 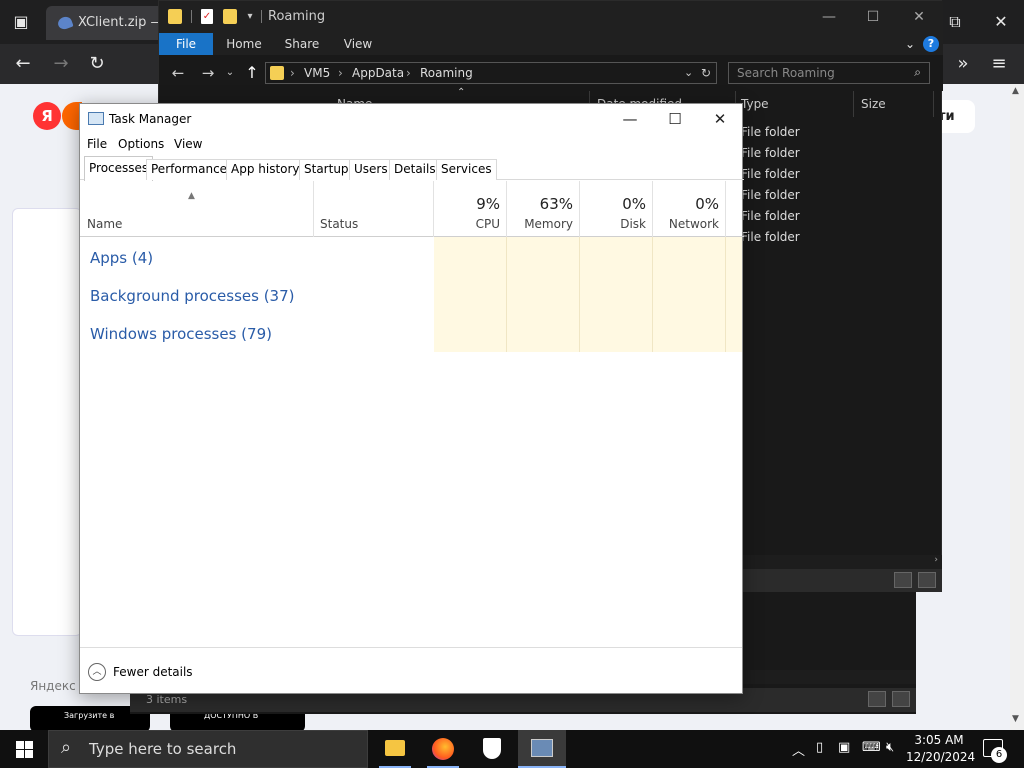 I want to click on ribbon-tab-file: File, so click(x=186, y=44).